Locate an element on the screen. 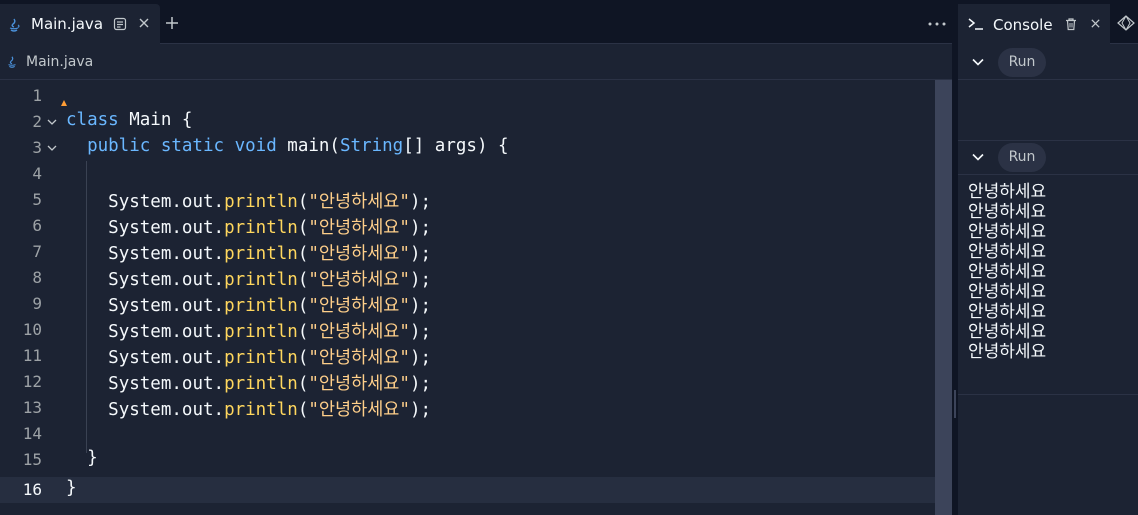  code-line: 11 System.out.println("안녕하세요"); is located at coordinates (467, 356).